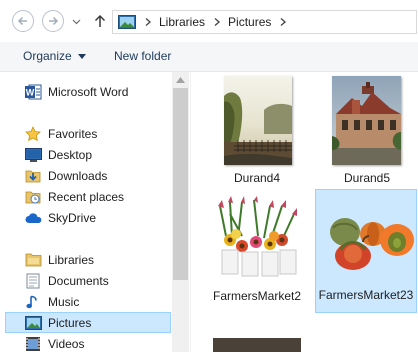 This screenshot has height=352, width=418. I want to click on recent-places-icon, so click(33, 197).